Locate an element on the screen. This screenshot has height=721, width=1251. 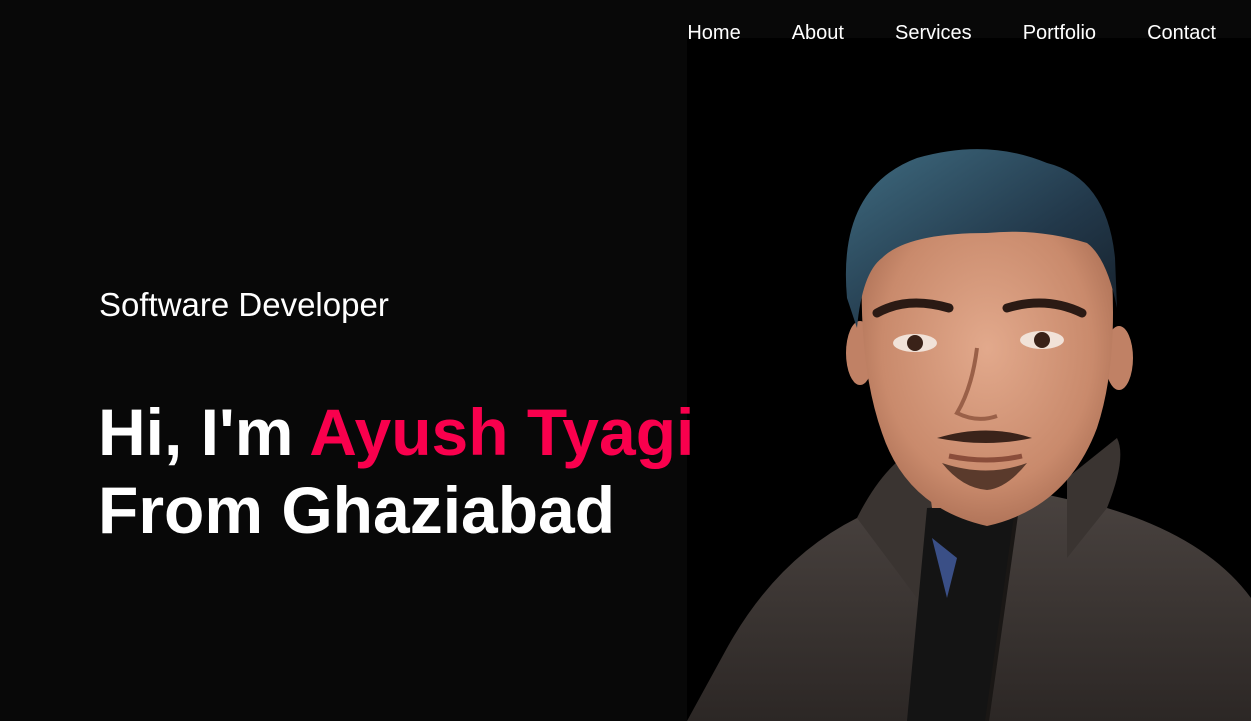
nav-about: About is located at coordinates (818, 33).